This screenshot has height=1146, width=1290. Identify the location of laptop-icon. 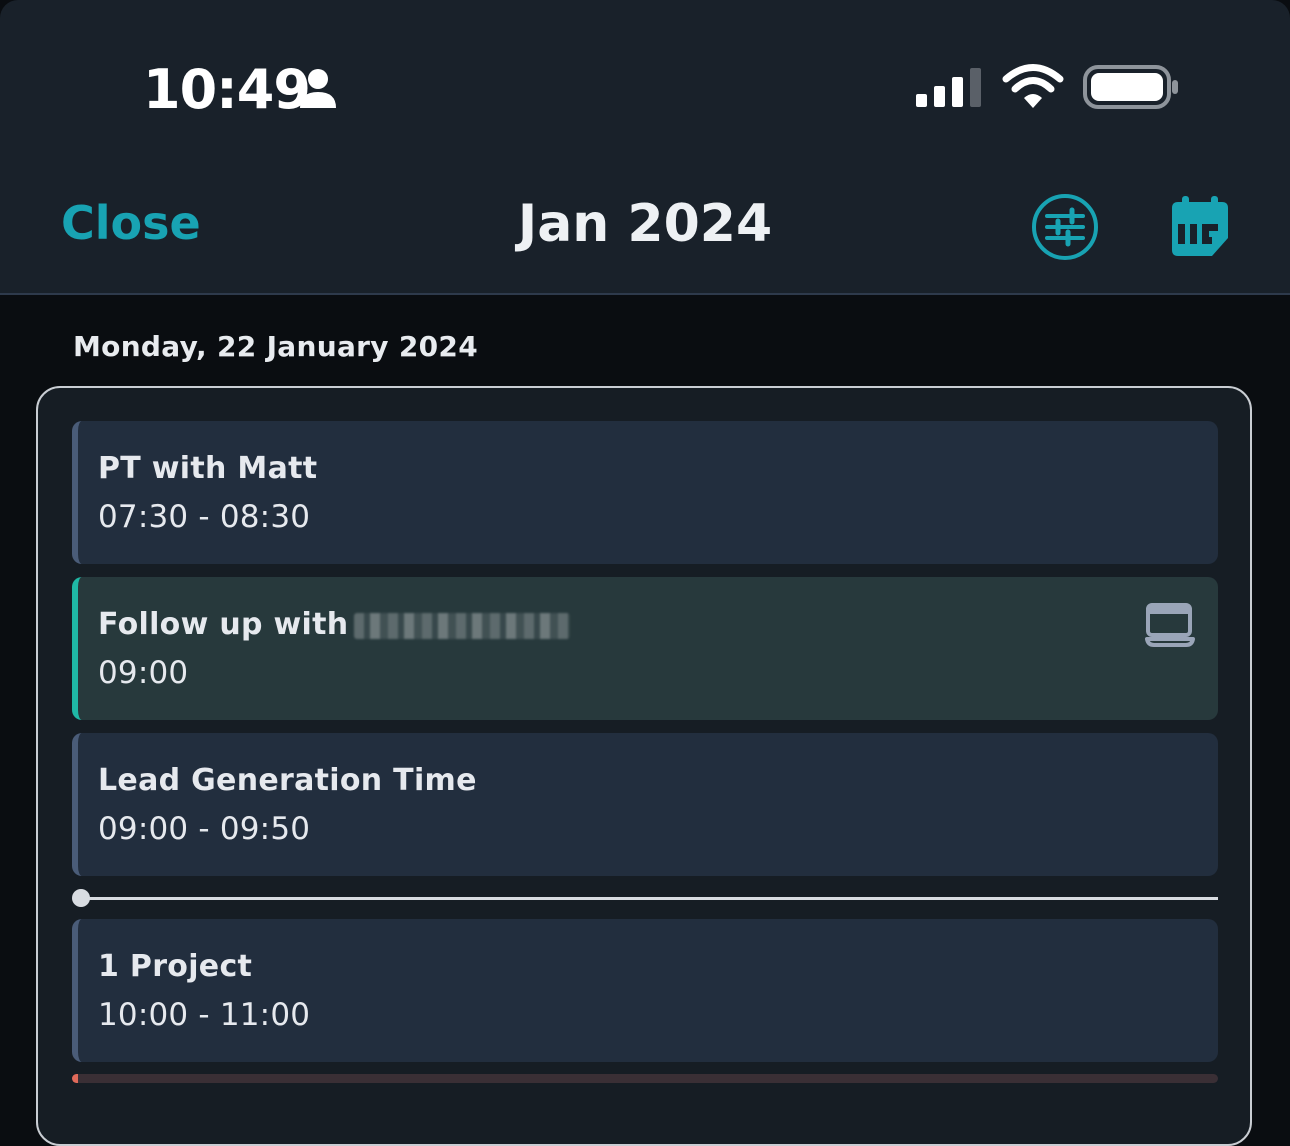
(1170, 625).